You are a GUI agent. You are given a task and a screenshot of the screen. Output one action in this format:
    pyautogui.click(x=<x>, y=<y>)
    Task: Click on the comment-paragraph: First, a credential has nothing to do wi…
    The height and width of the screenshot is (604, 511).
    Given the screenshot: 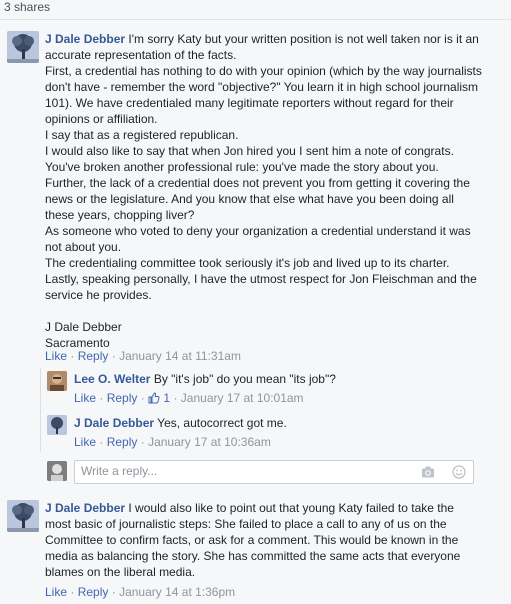 What is the action you would take?
    pyautogui.click(x=263, y=95)
    